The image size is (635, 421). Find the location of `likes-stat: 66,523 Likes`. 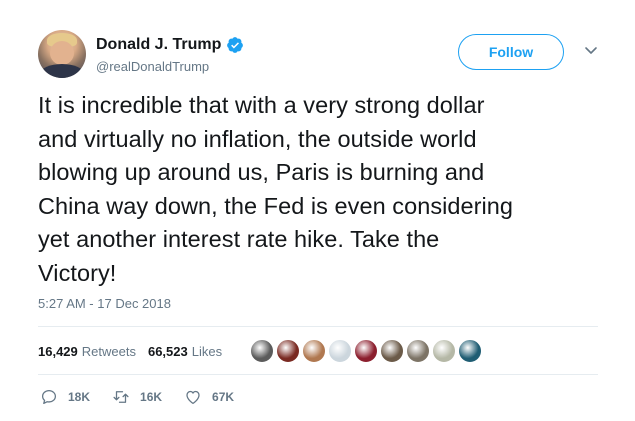

likes-stat: 66,523 Likes is located at coordinates (185, 351).